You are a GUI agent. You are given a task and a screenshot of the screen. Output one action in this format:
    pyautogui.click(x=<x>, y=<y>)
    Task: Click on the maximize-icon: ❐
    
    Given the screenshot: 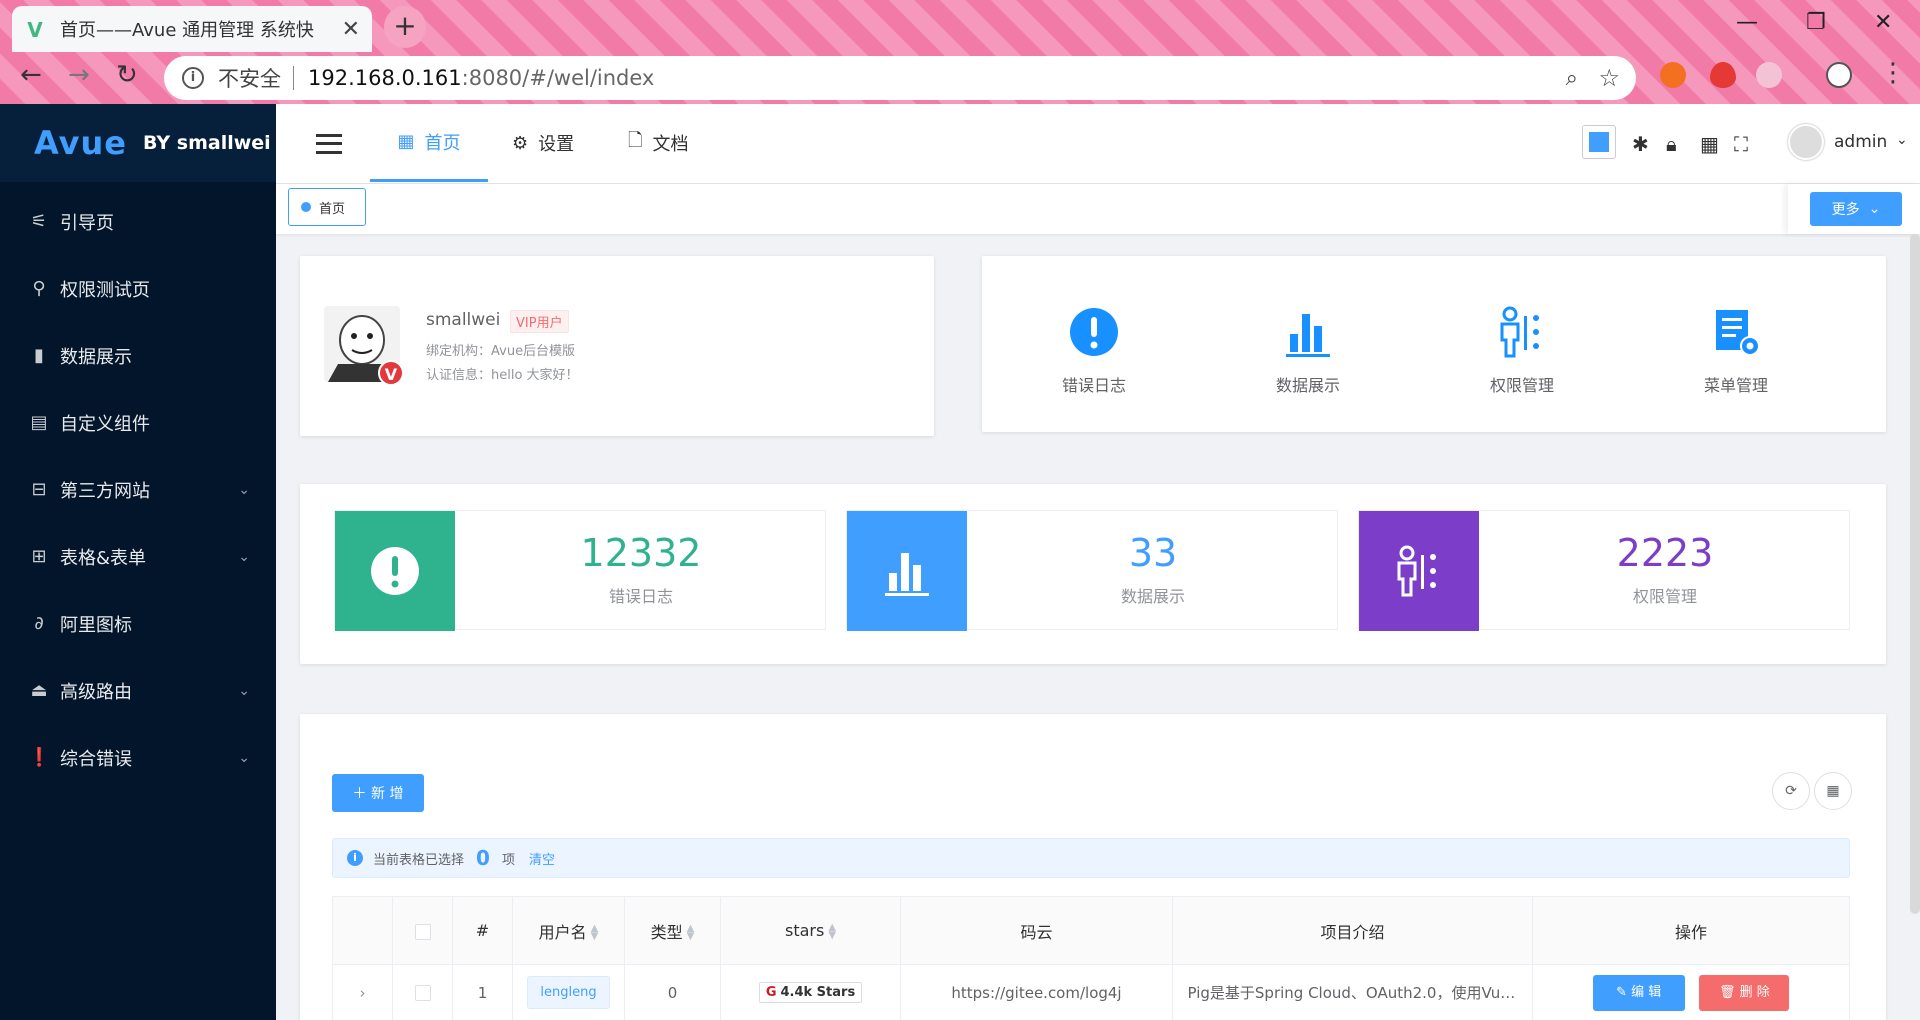 What is the action you would take?
    pyautogui.click(x=1816, y=22)
    